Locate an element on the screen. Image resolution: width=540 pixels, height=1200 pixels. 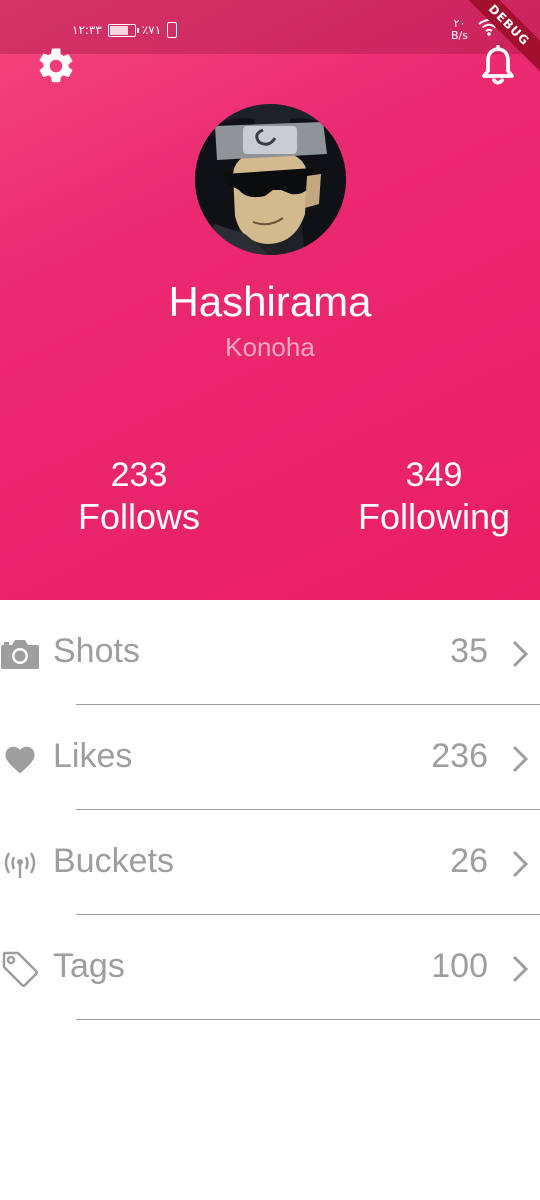
menu-count-shots: 35 is located at coordinates (469, 651).